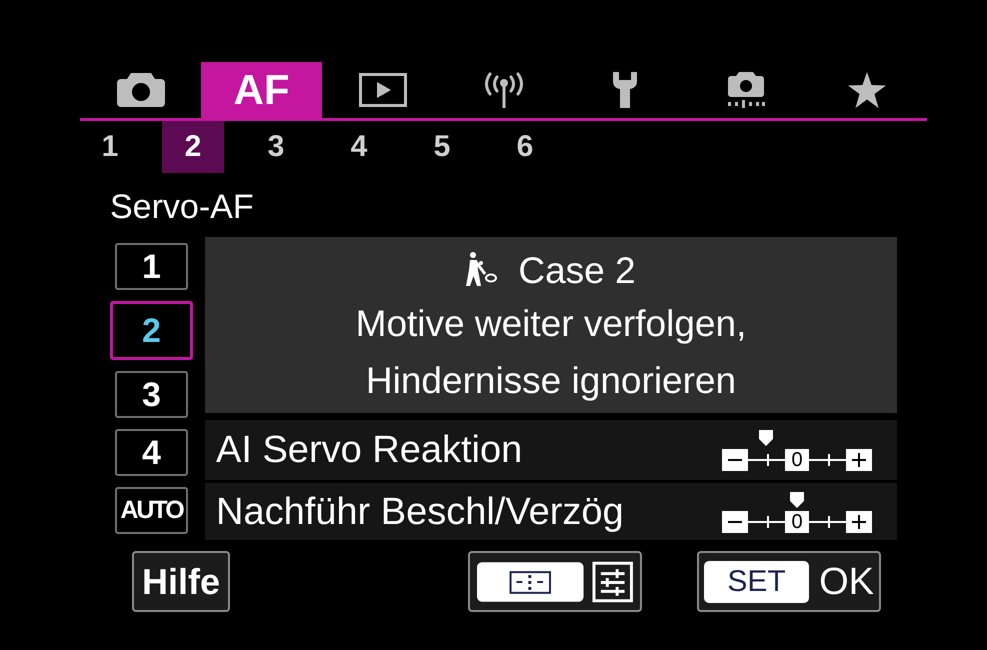 The image size is (987, 650). I want to click on case-option: 4, so click(151, 452).